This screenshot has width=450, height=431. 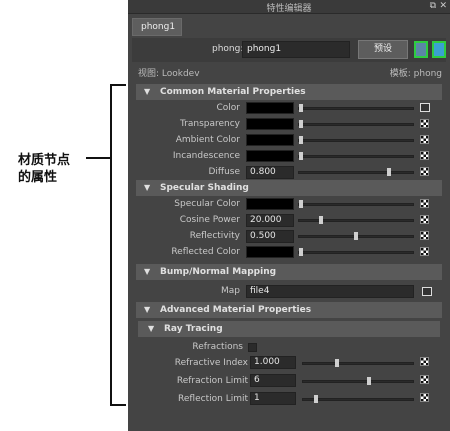 What do you see at coordinates (358, 381) in the screenshot?
I see `refraction-limit-slider` at bounding box center [358, 381].